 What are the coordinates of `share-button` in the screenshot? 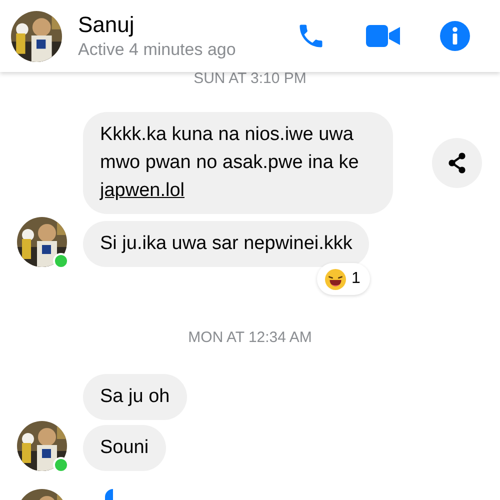 It's located at (457, 163).